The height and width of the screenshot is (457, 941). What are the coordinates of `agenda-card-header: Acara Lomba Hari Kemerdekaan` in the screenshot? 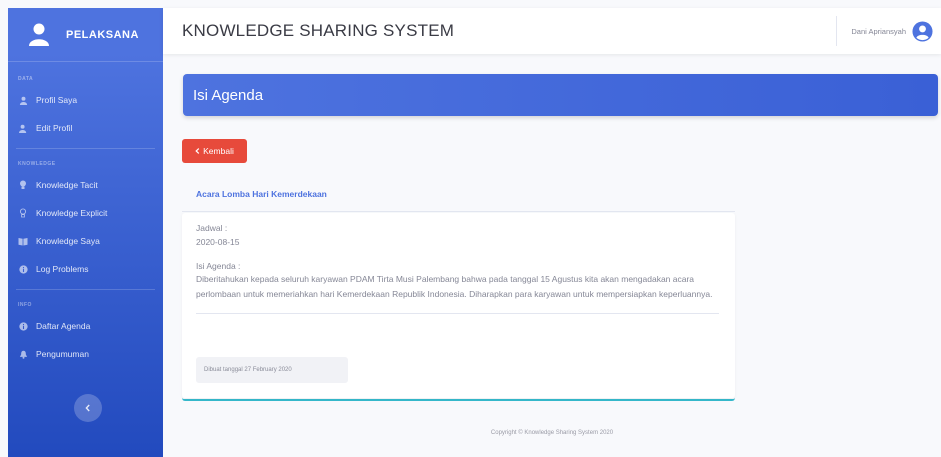 It's located at (458, 194).